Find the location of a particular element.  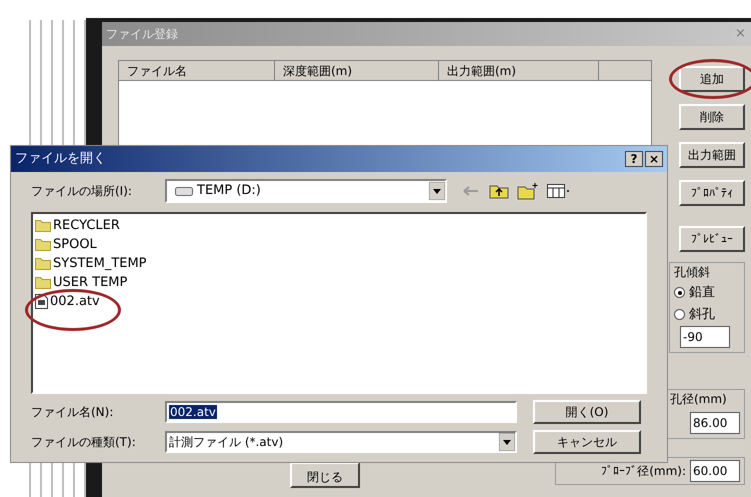

field-label: ファイル名(N): is located at coordinates (72, 412).